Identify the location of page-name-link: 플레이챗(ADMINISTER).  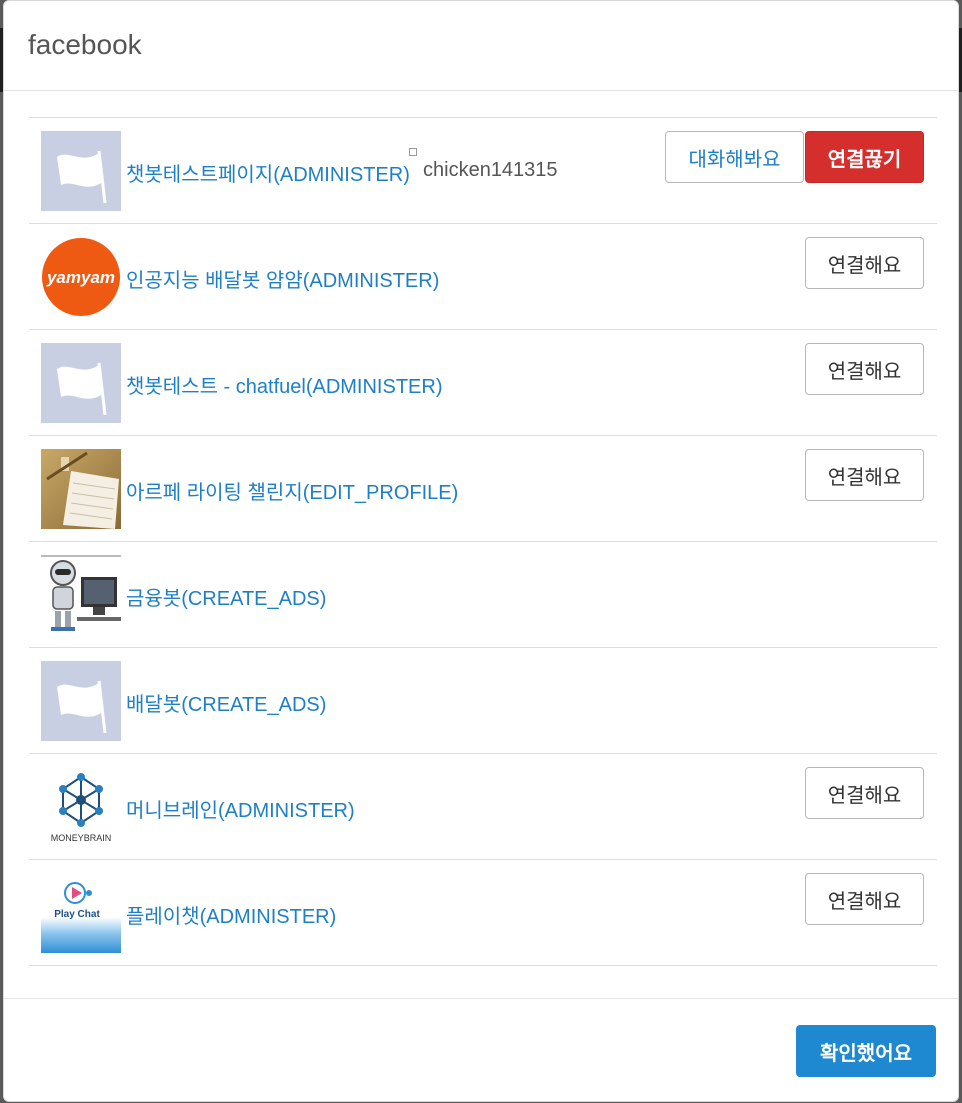
(231, 914).